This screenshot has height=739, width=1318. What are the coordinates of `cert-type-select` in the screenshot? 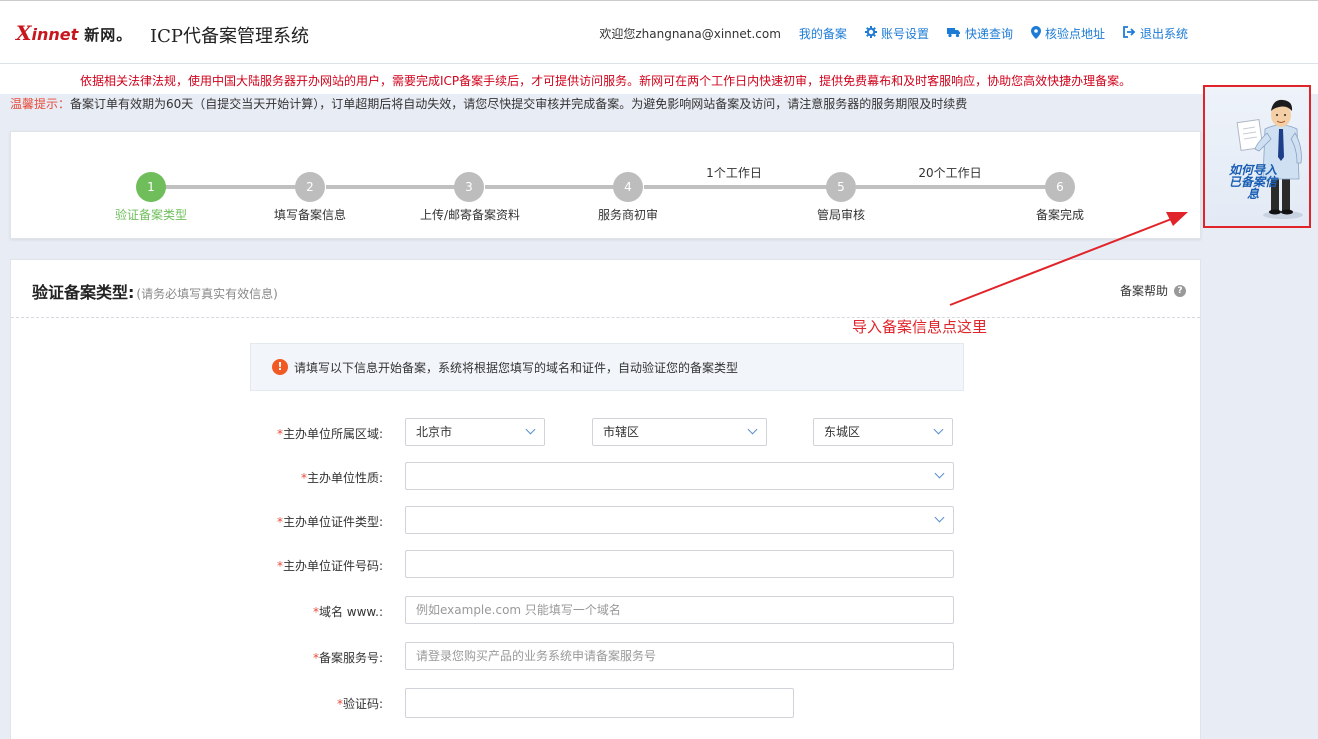 It's located at (679, 520).